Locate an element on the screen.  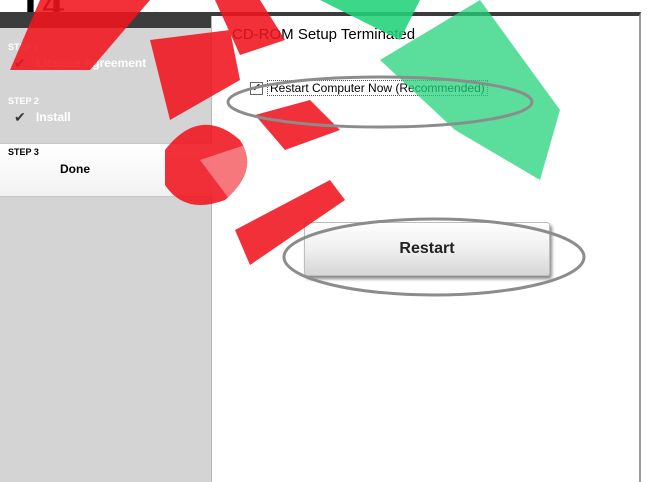
step-label: License Agreement is located at coordinates (91, 63).